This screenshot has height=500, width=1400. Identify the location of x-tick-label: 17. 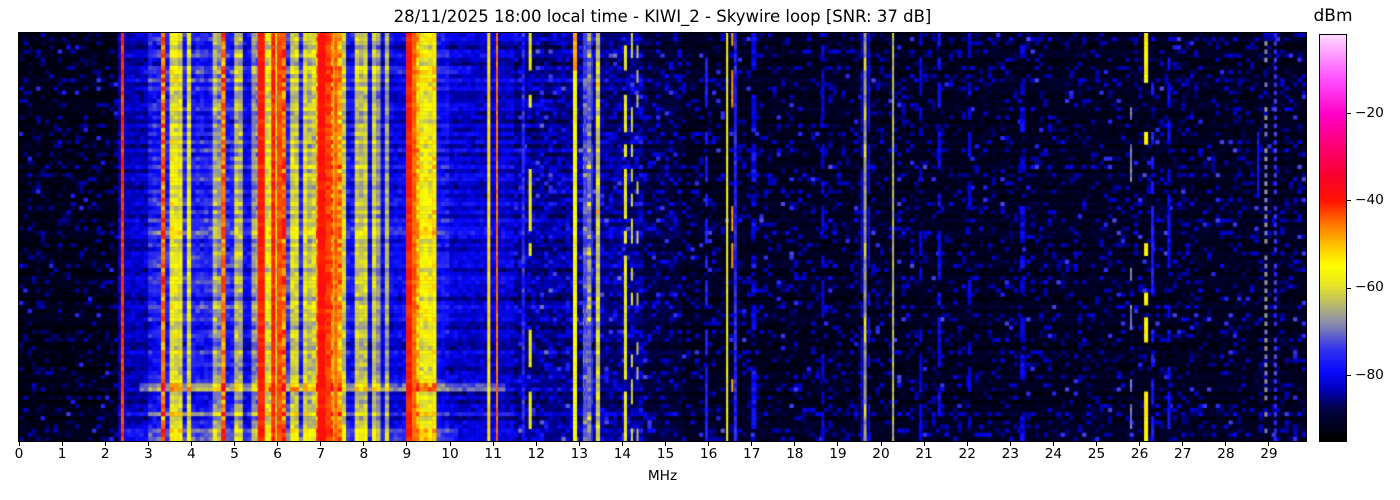
(752, 454).